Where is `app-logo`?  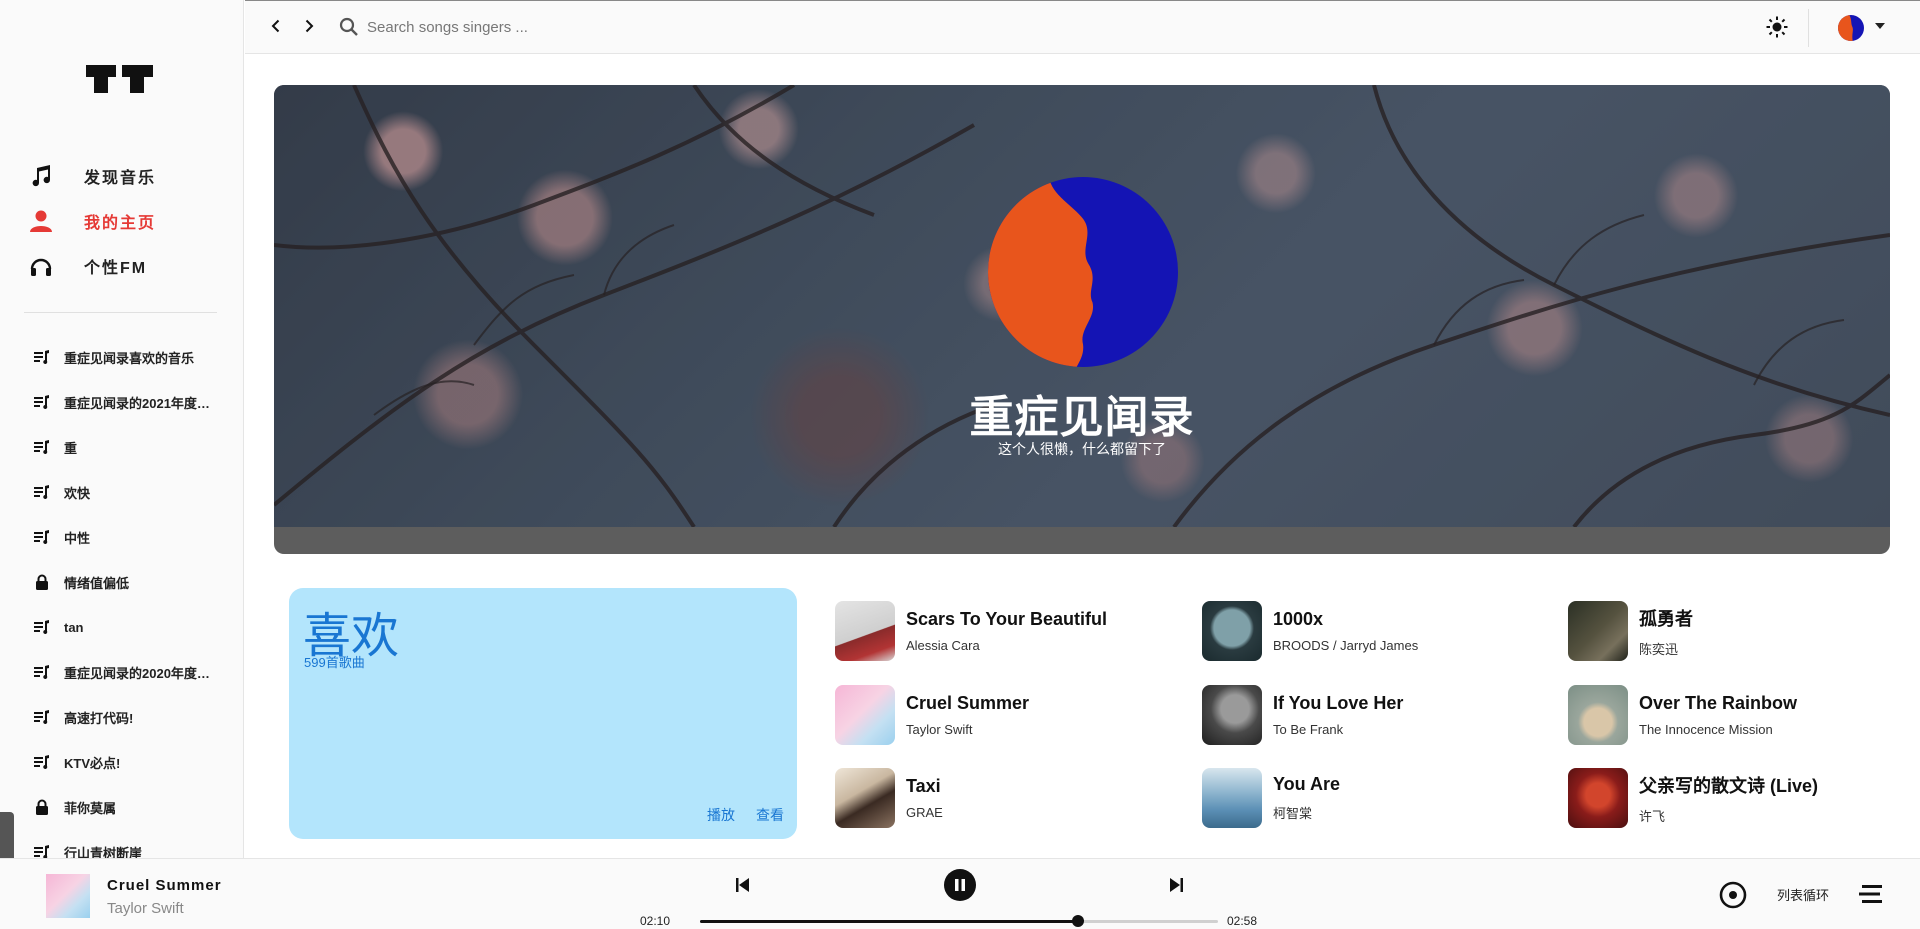
app-logo is located at coordinates (120, 79).